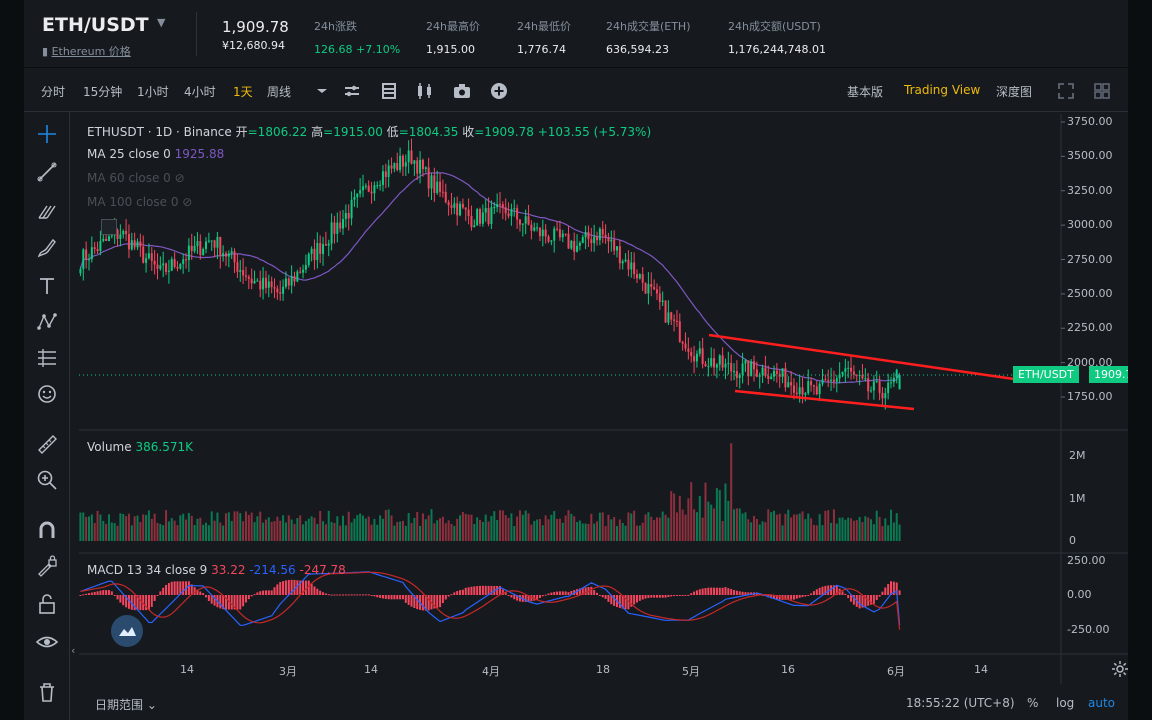  I want to click on price-axis-label: 3750.00, so click(1090, 121).